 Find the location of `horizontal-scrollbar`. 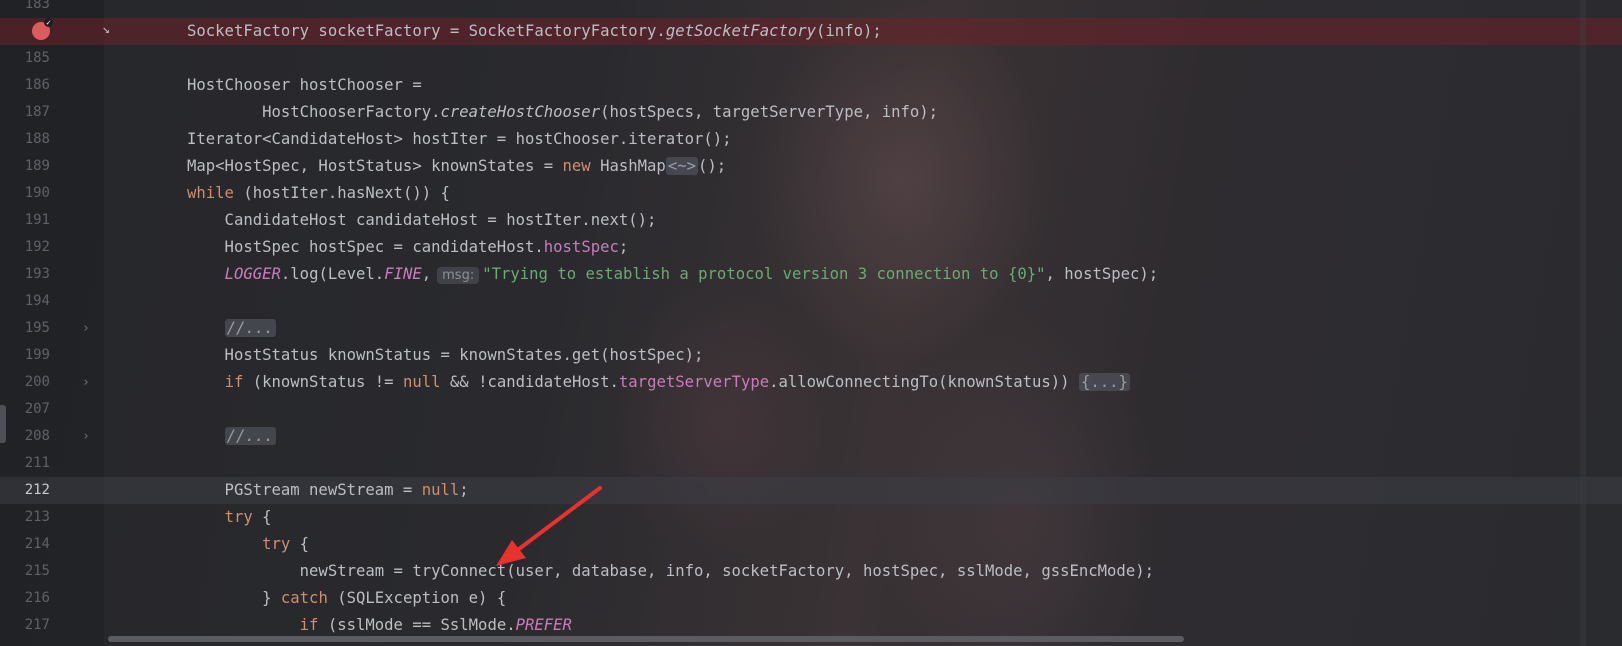

horizontal-scrollbar is located at coordinates (646, 639).